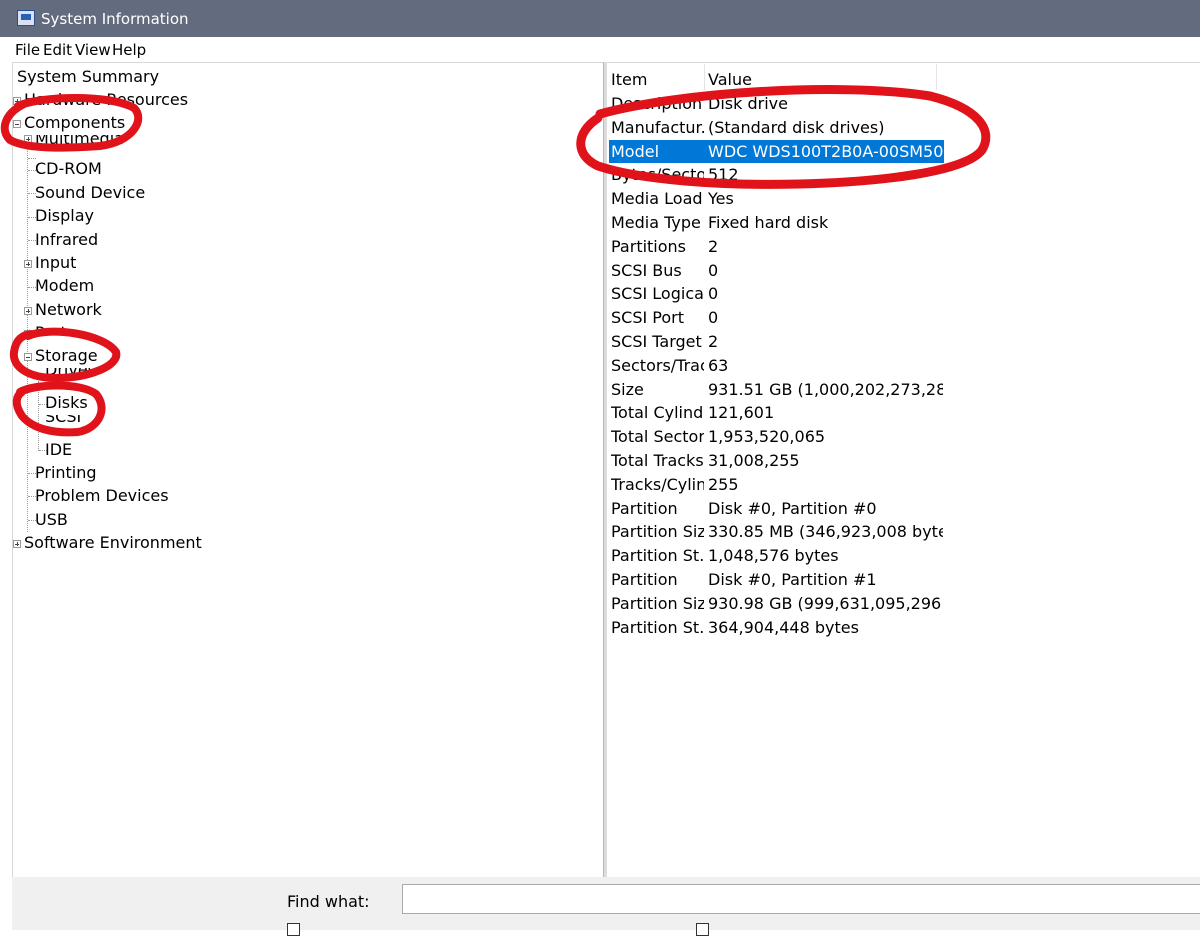  What do you see at coordinates (79, 139) in the screenshot?
I see `tree-item-label: Multimedia` at bounding box center [79, 139].